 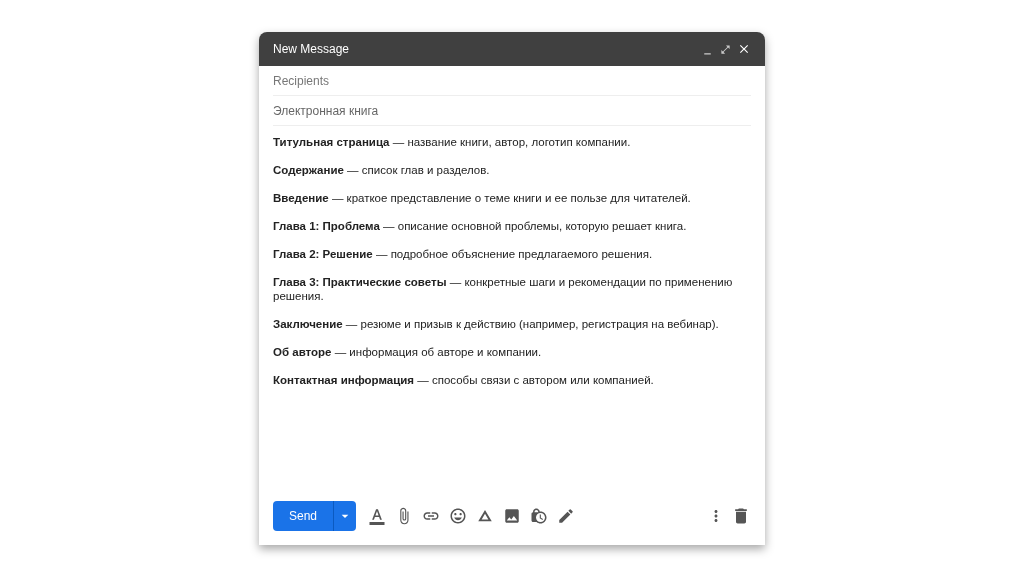 What do you see at coordinates (744, 49) in the screenshot?
I see `close-icon` at bounding box center [744, 49].